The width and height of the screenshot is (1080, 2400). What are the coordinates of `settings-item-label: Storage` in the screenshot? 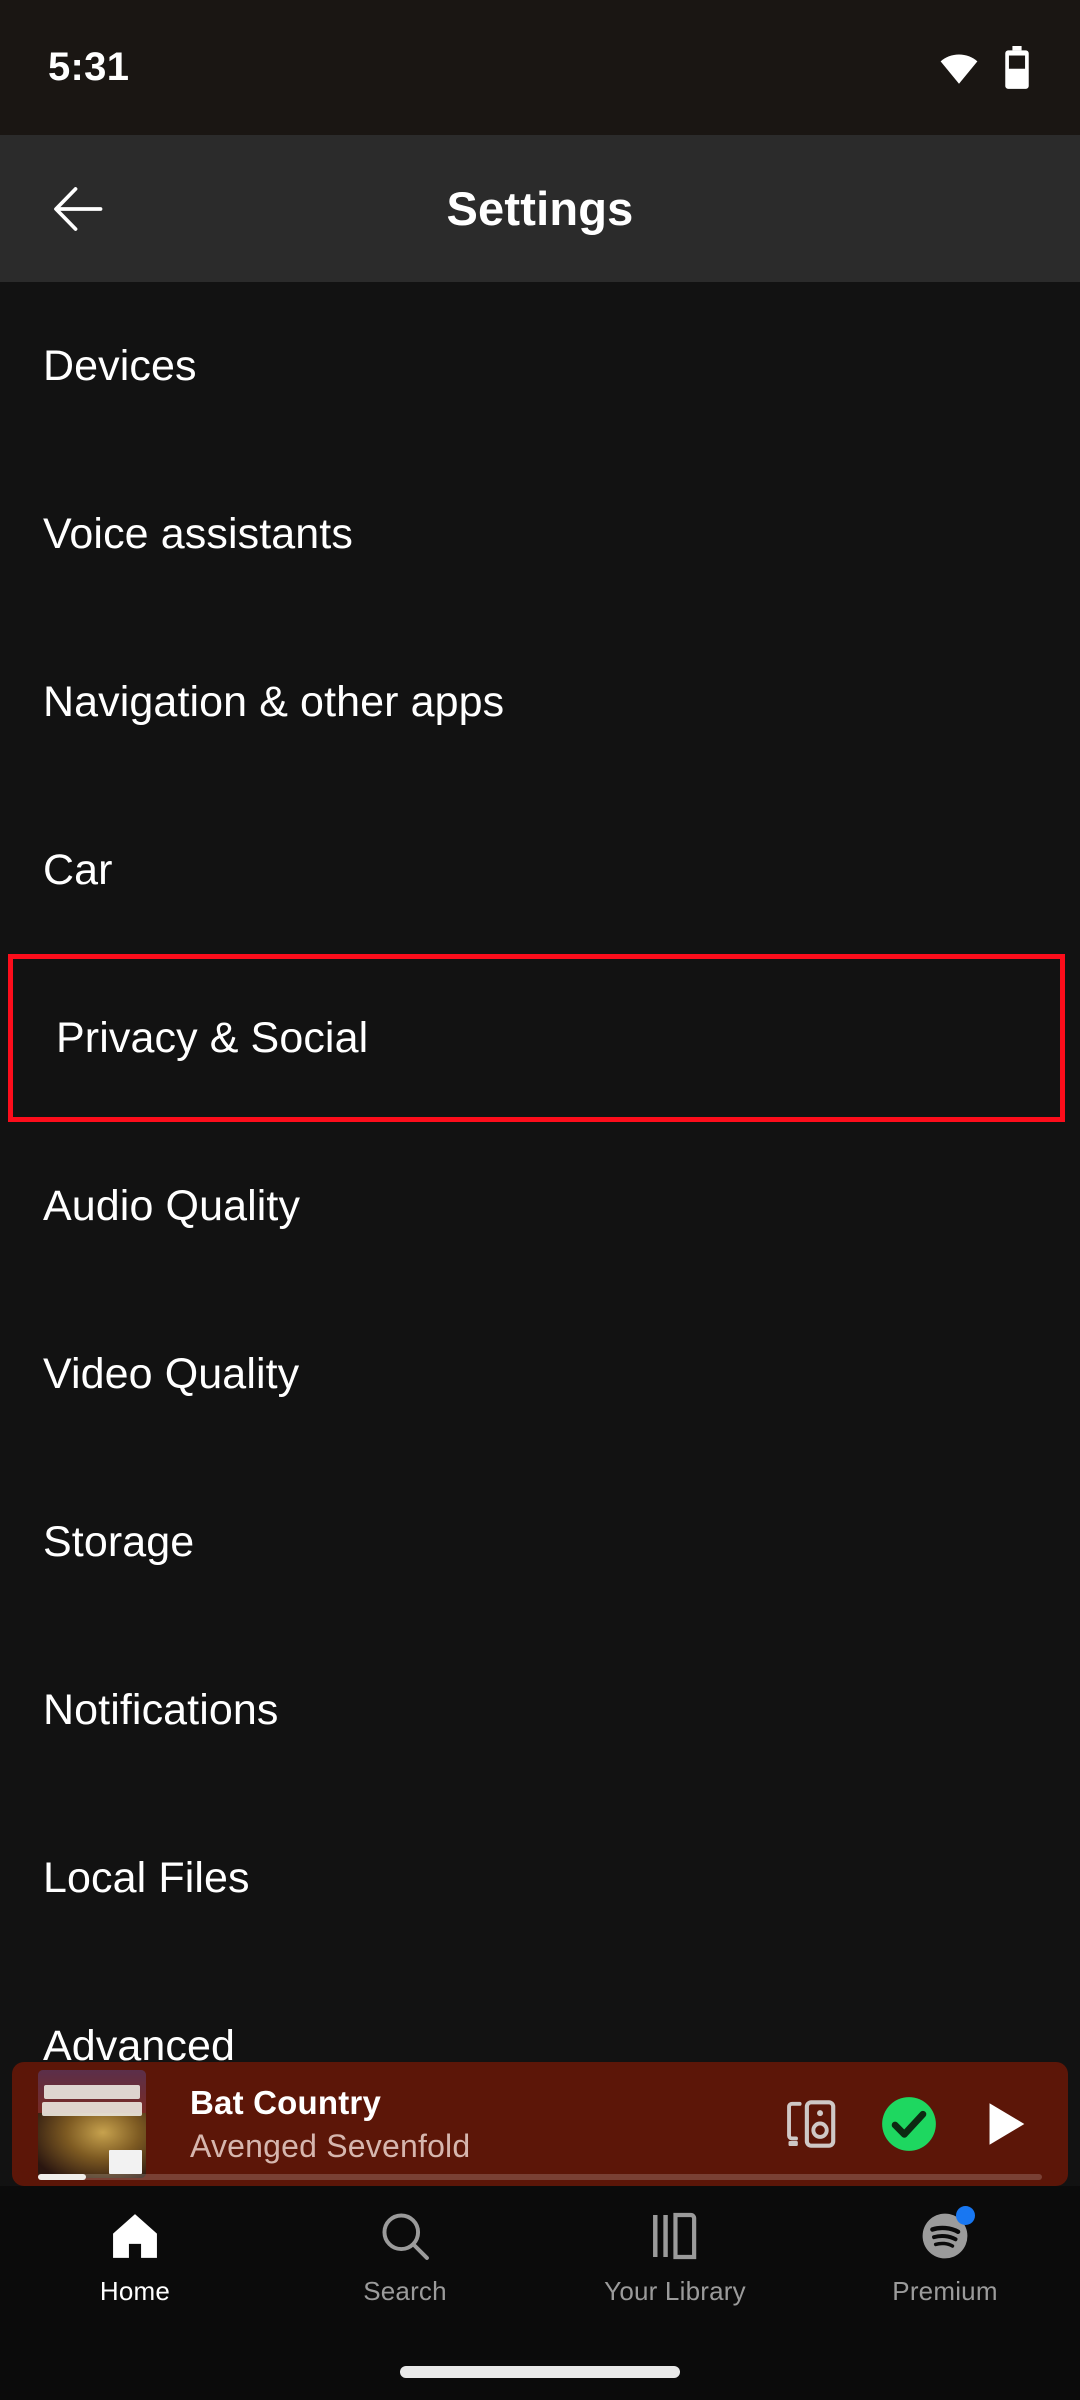 It's located at (119, 1541).